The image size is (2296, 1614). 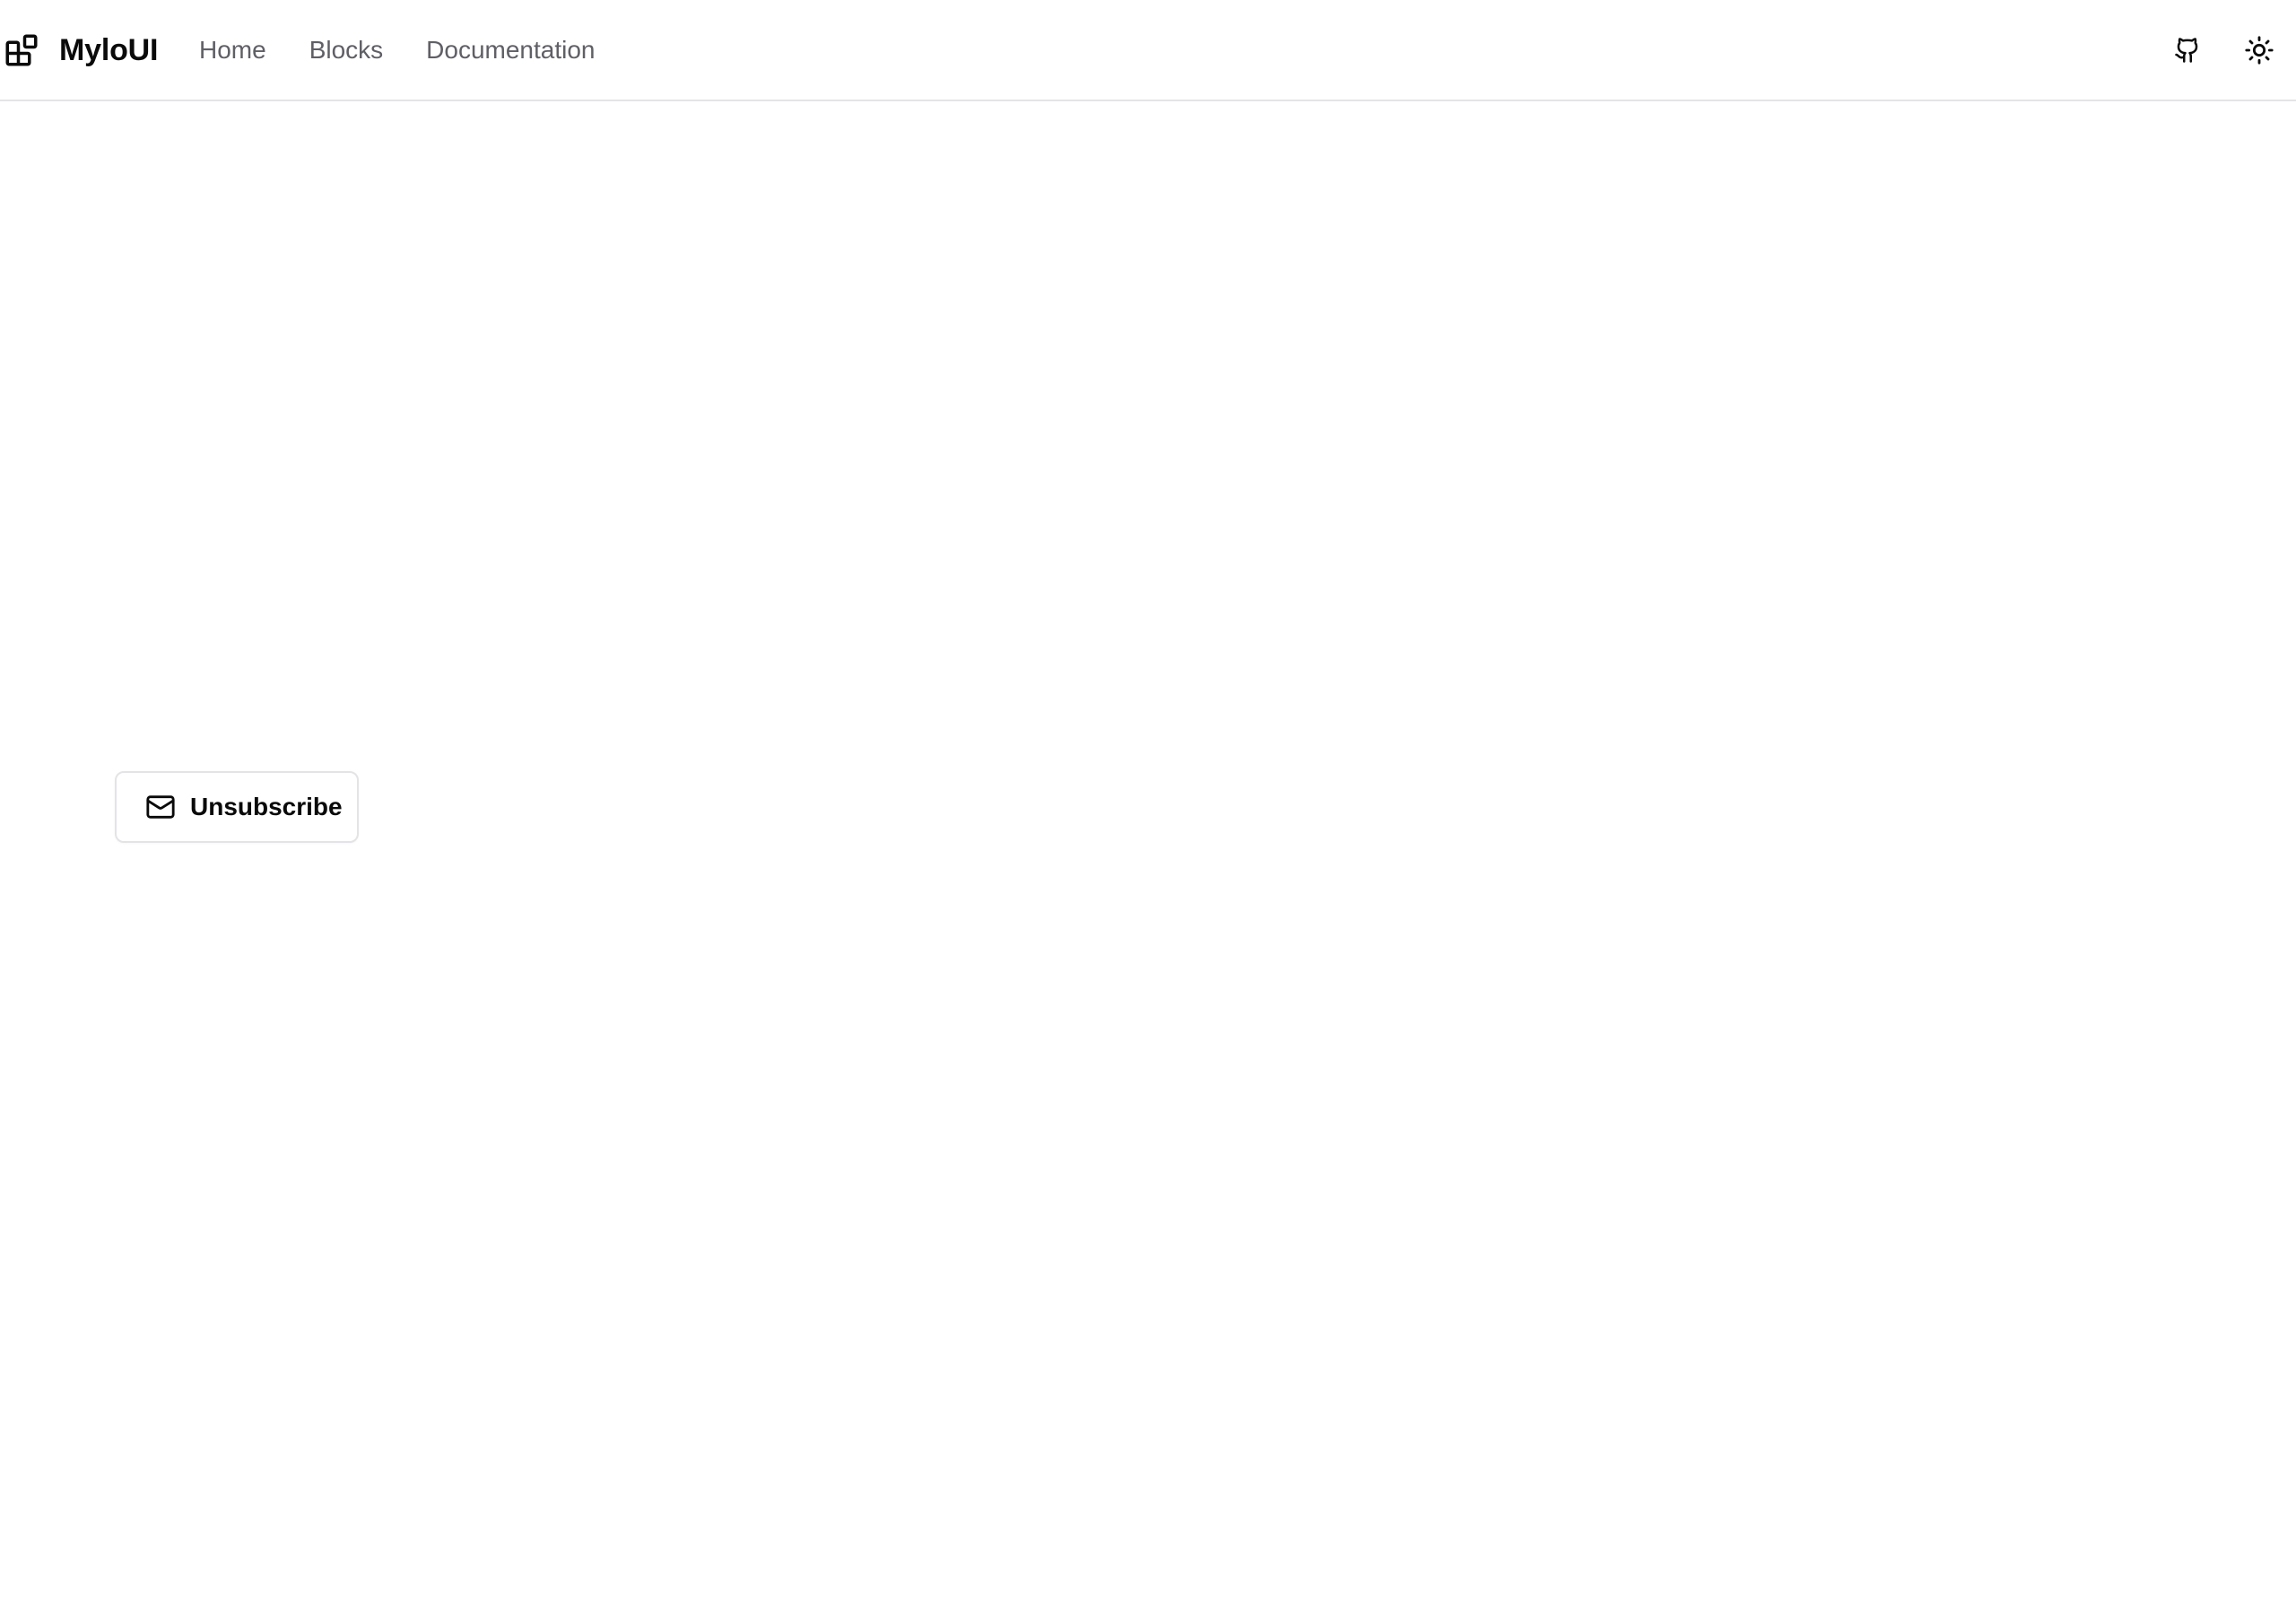 What do you see at coordinates (21, 50) in the screenshot?
I see `blocks-logo-icon` at bounding box center [21, 50].